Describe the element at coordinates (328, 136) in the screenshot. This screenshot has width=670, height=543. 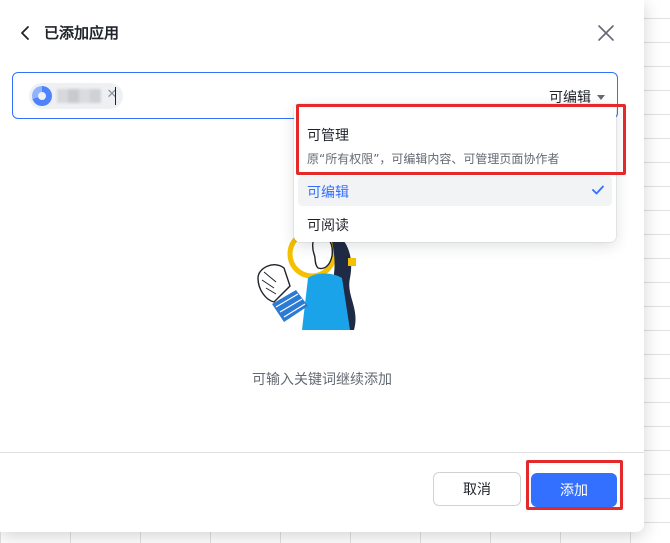
I see `option-label: 可管理` at that location.